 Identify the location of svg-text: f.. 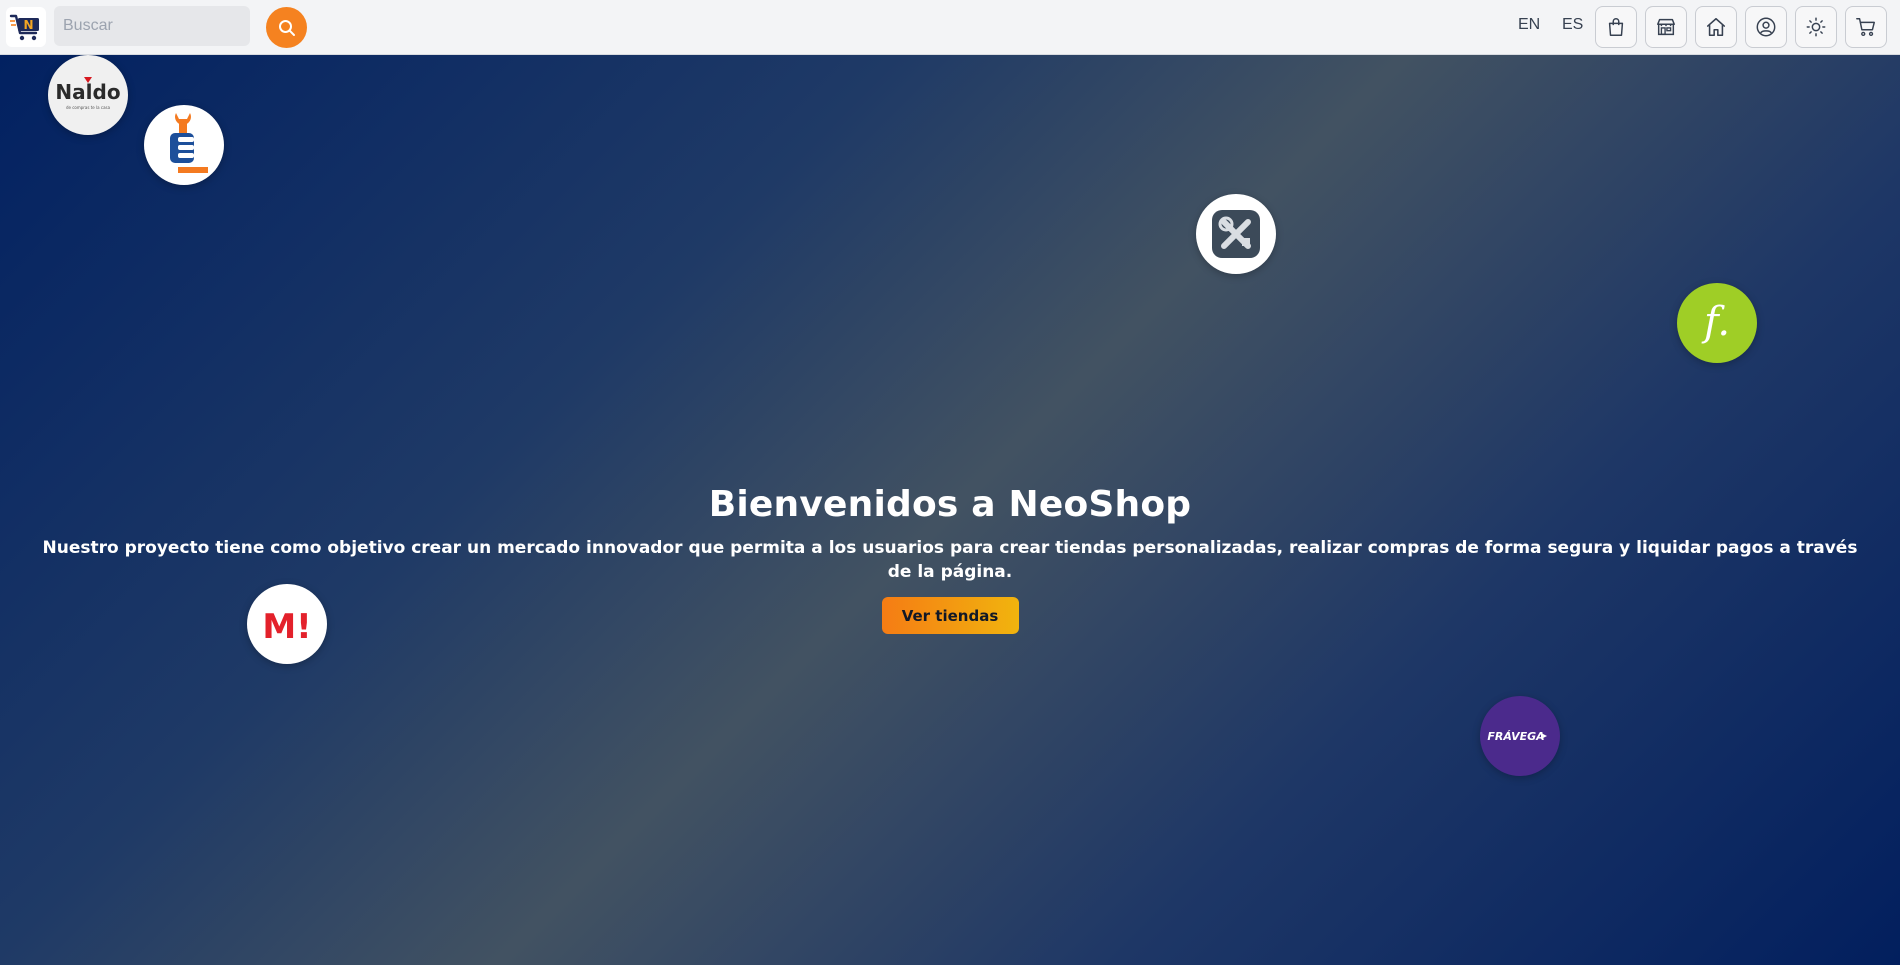
(1715, 322).